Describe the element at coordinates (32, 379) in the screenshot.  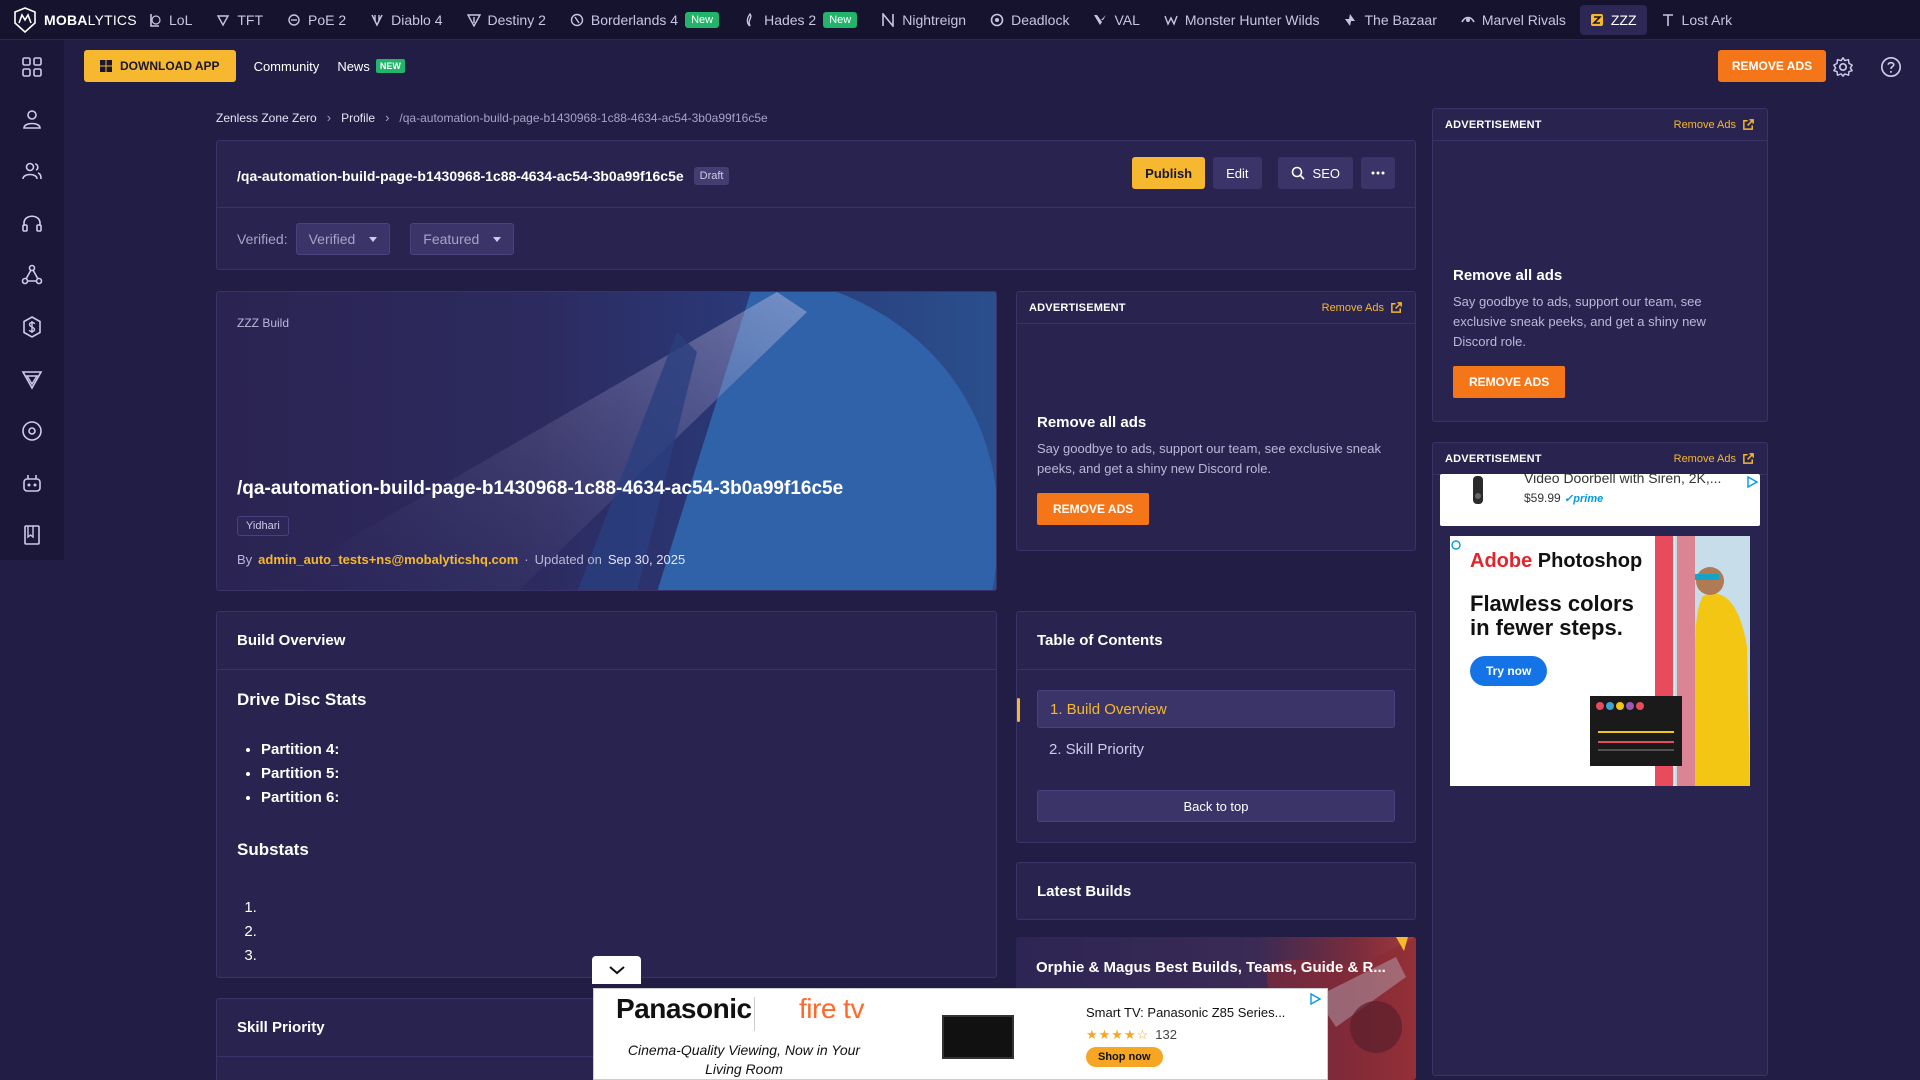
I see `sidebar-item-triangle` at that location.